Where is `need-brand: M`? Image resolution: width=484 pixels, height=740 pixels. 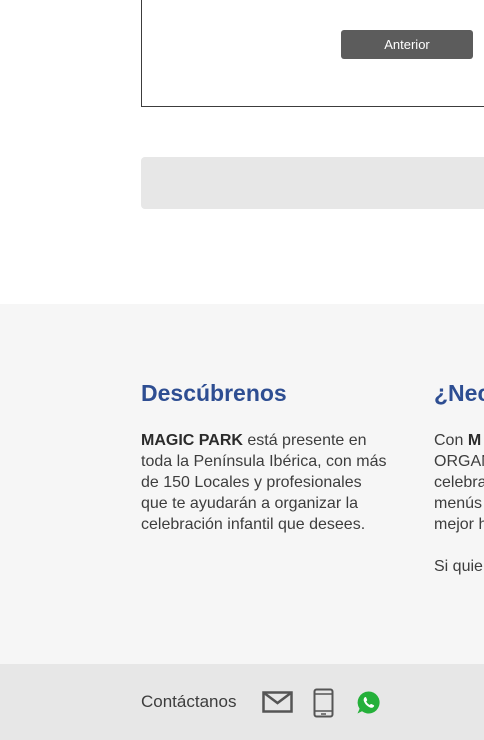
need-brand: M is located at coordinates (474, 440).